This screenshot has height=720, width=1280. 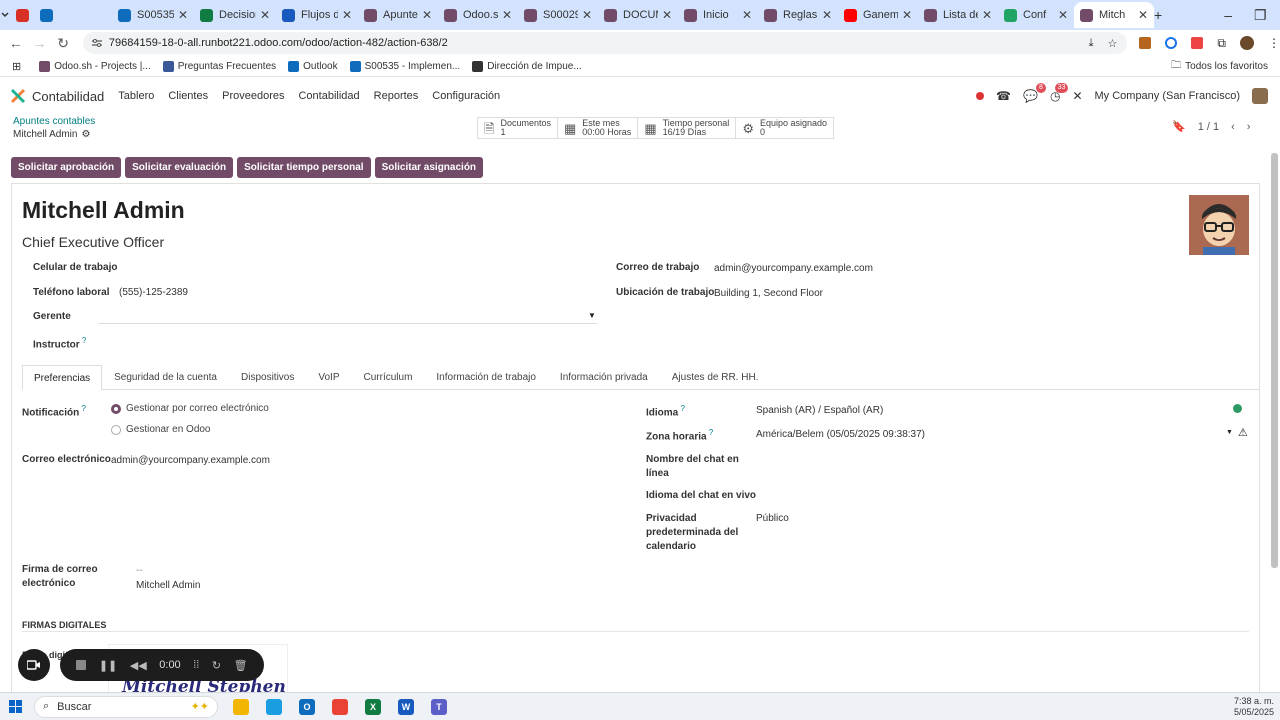 I want to click on menu-item: Contabilidad, so click(x=328, y=96).